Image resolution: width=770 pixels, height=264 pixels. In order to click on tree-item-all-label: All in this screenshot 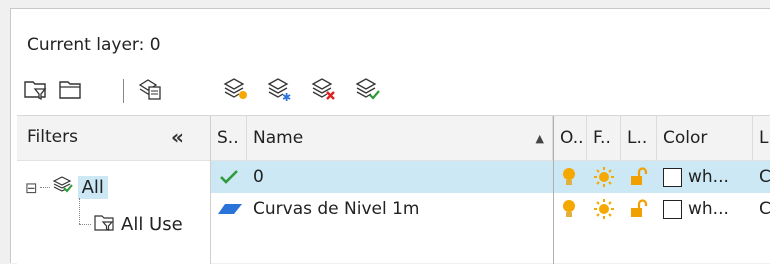, I will do `click(92, 187)`.